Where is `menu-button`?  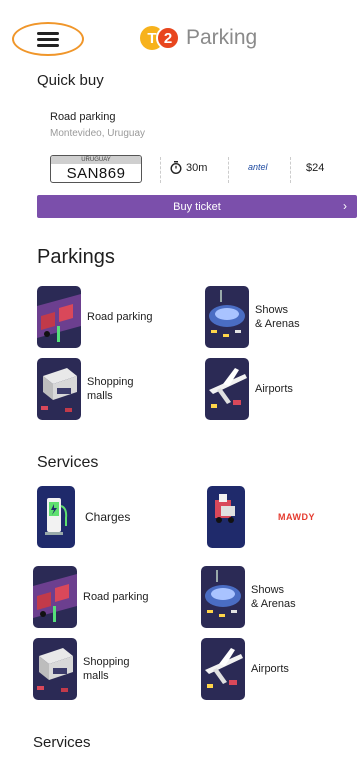 menu-button is located at coordinates (48, 39).